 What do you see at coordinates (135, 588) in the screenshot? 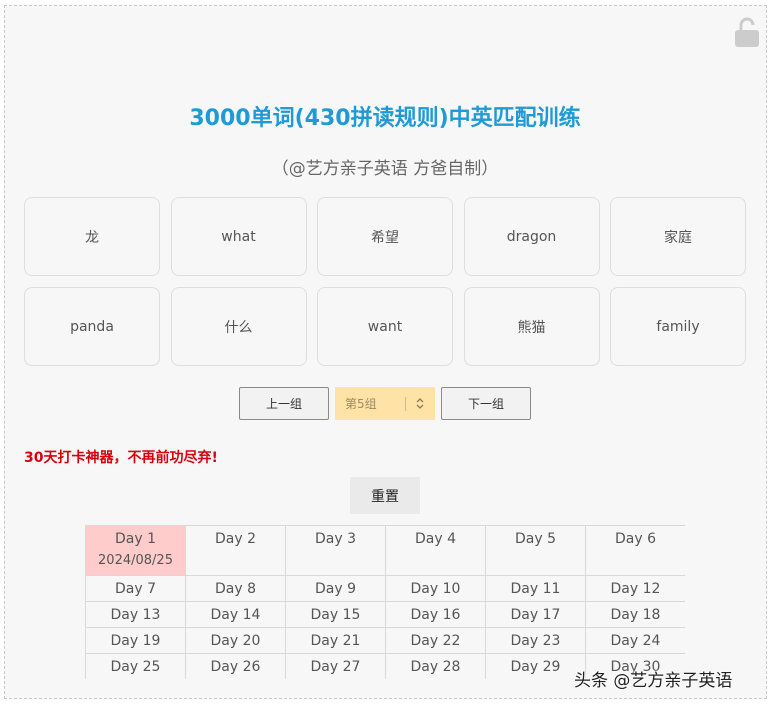
I see `day-cell: Day 7` at bounding box center [135, 588].